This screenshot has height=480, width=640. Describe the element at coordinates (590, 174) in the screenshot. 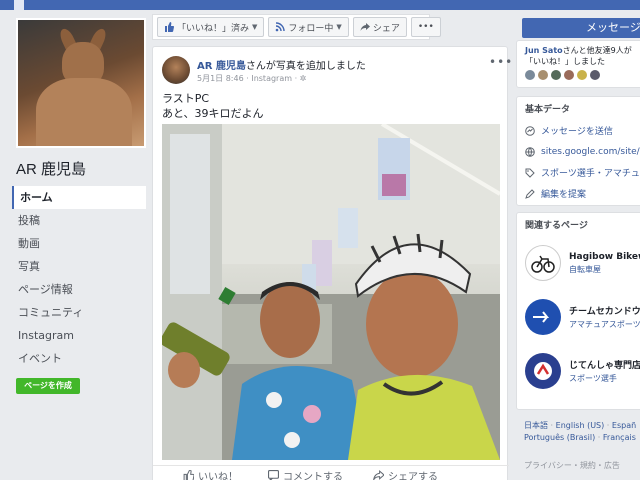

I see `category-label: スポーツ選手・アマチュアスポ` at that location.